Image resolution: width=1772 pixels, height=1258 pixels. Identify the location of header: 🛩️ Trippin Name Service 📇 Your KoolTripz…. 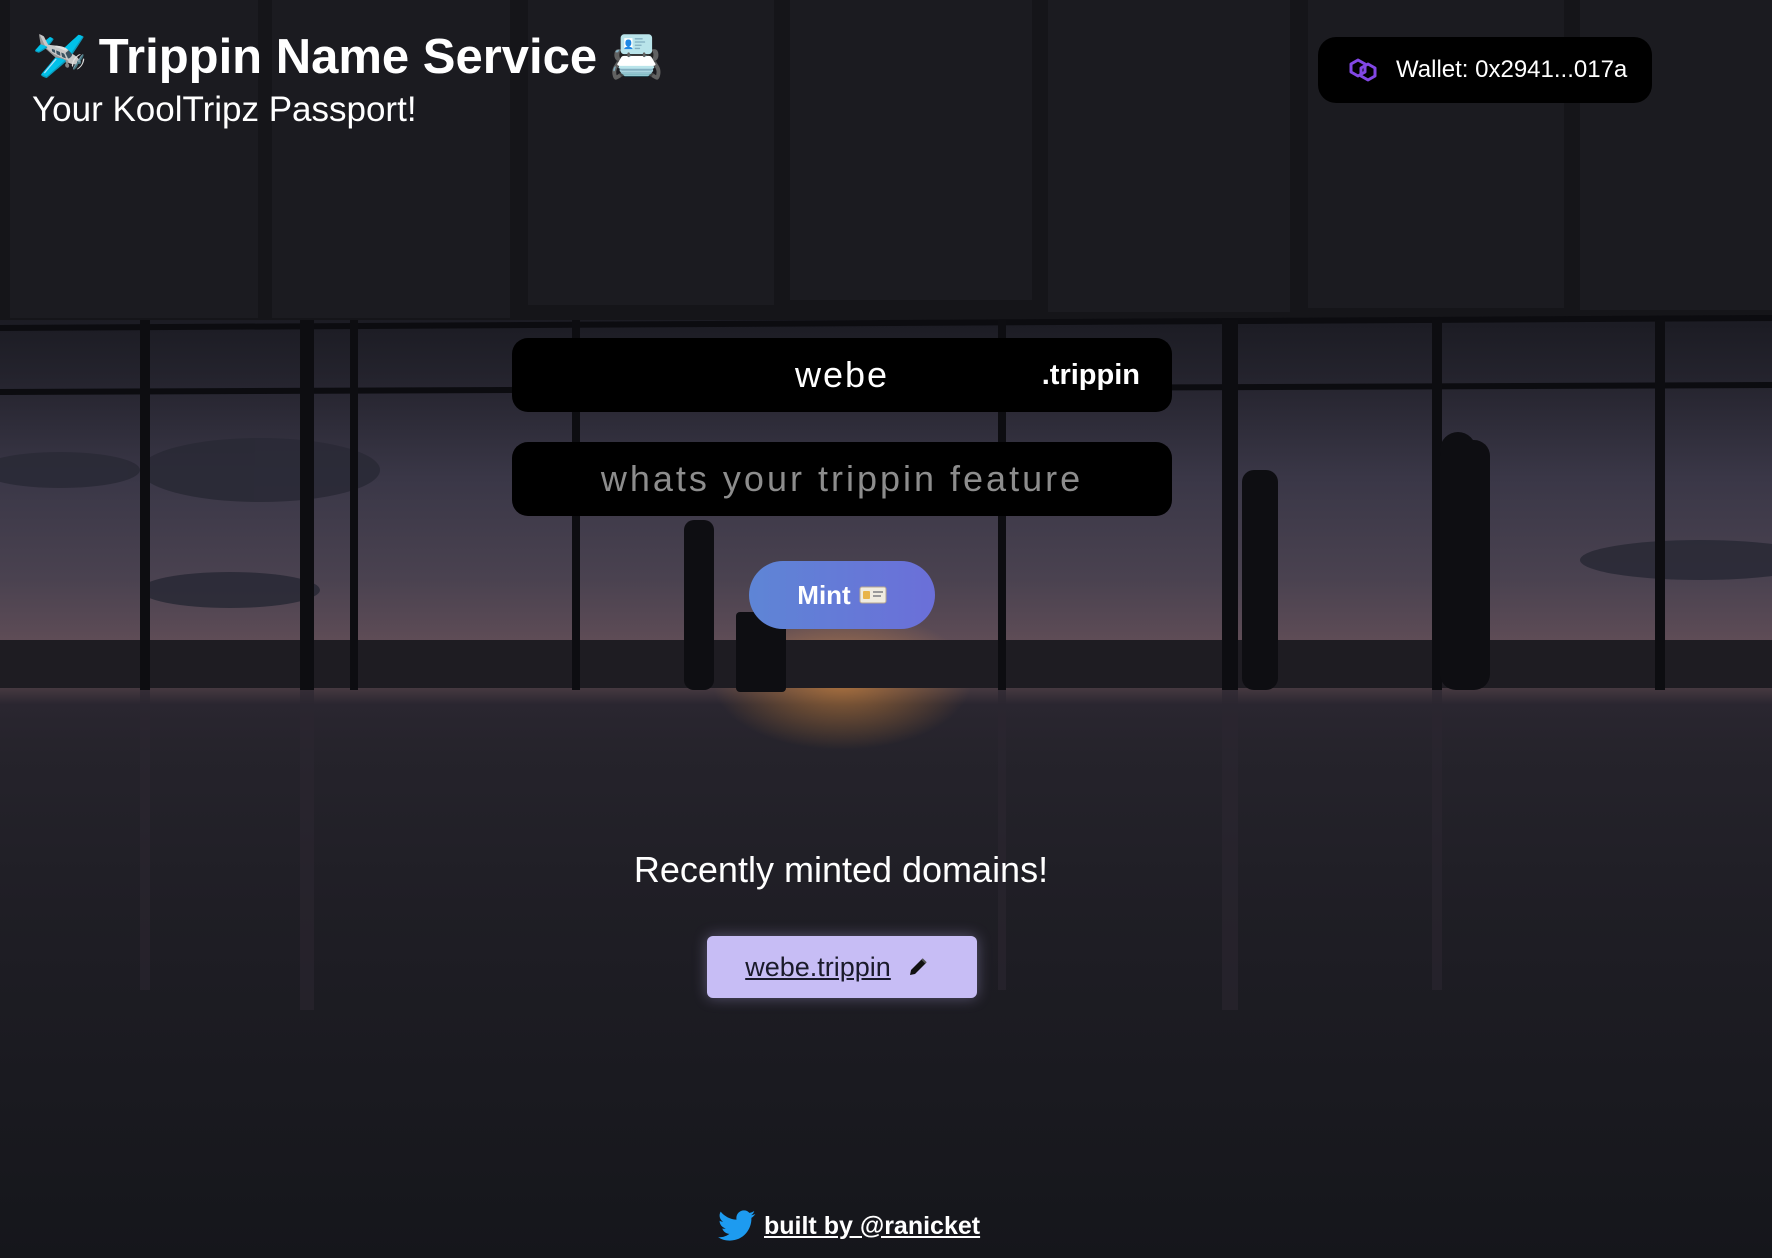
(348, 79).